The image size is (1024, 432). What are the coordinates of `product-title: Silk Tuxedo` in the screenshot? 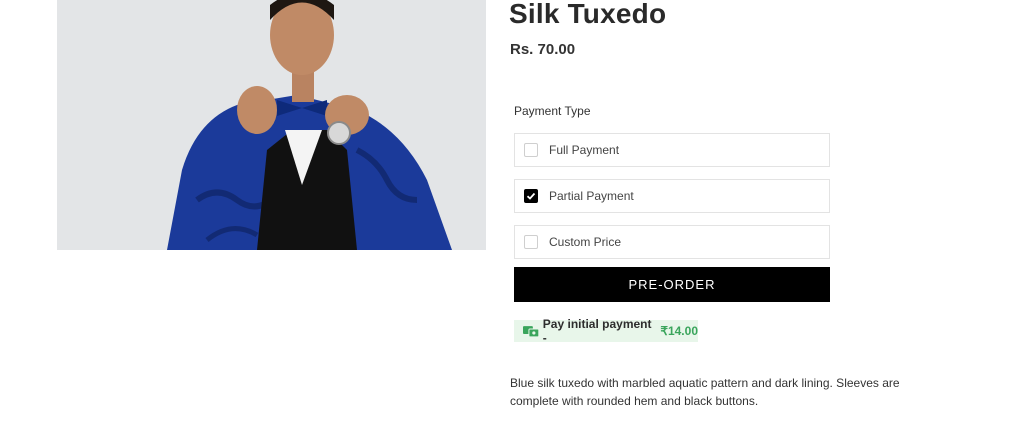 It's located at (588, 14).